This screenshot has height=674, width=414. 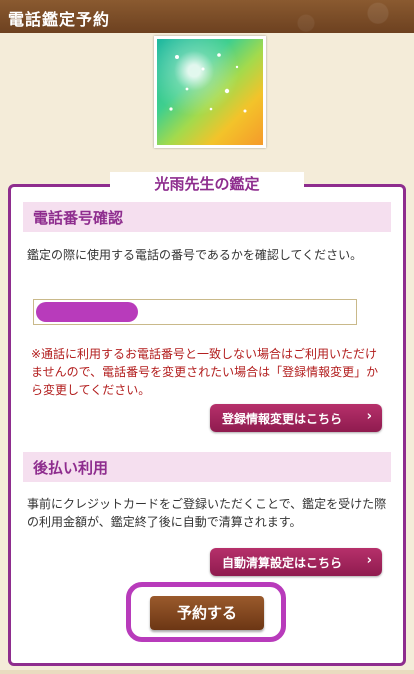 I want to click on auto-settlement-button: 自動清算設定はこちら ›, so click(x=296, y=562).